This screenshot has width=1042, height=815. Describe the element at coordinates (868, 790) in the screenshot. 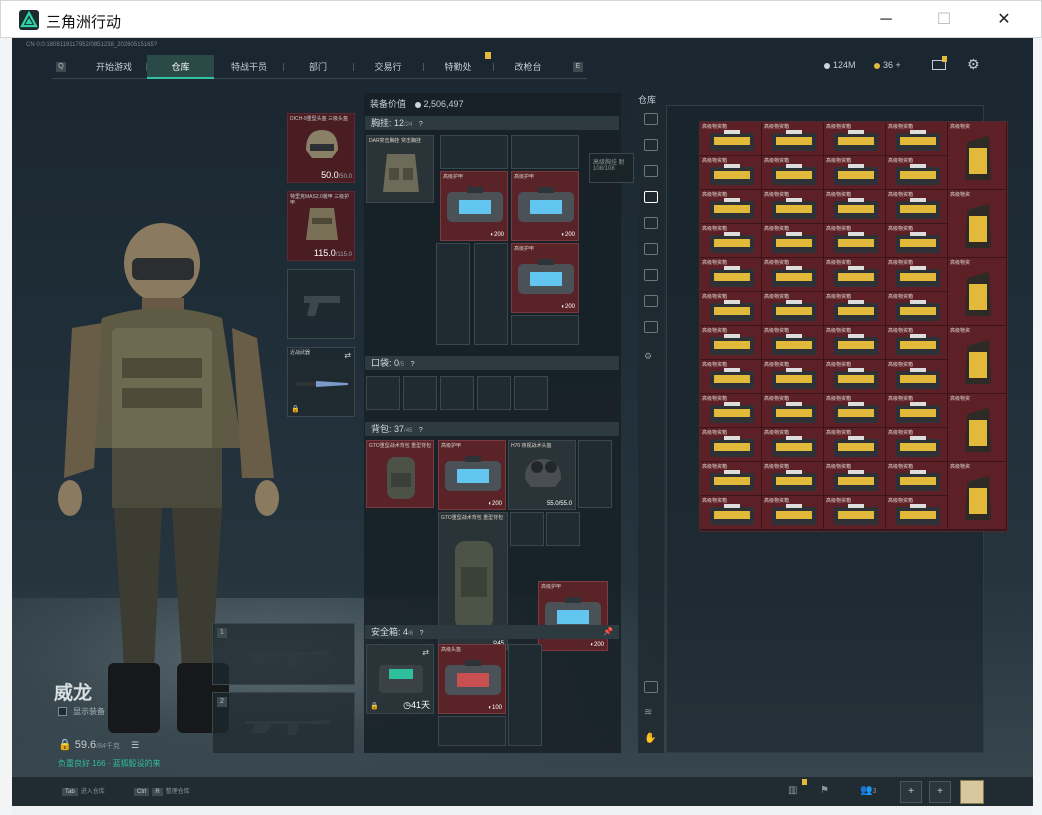

I see `team-players: 👥3` at that location.